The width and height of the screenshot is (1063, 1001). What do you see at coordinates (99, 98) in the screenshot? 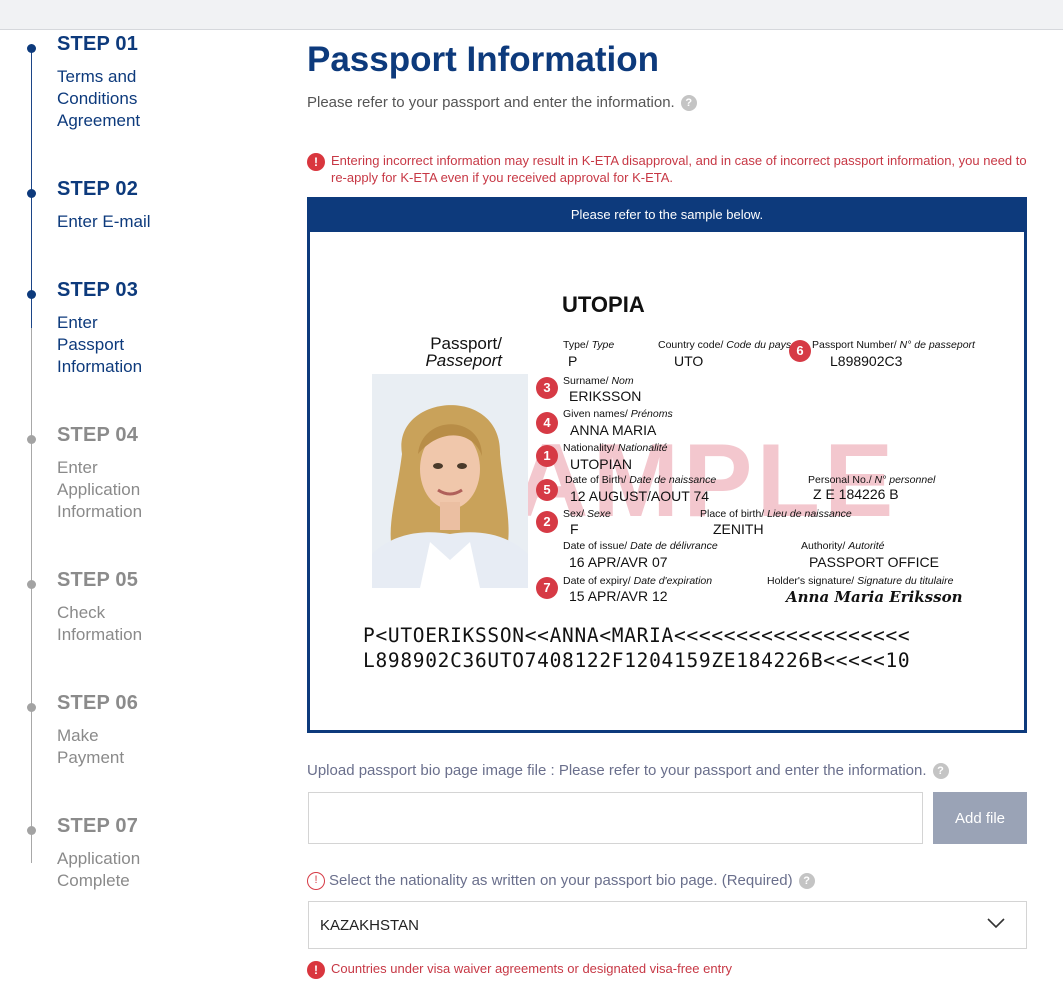
I see `step-label: Terms and Conditions Agreement` at bounding box center [99, 98].